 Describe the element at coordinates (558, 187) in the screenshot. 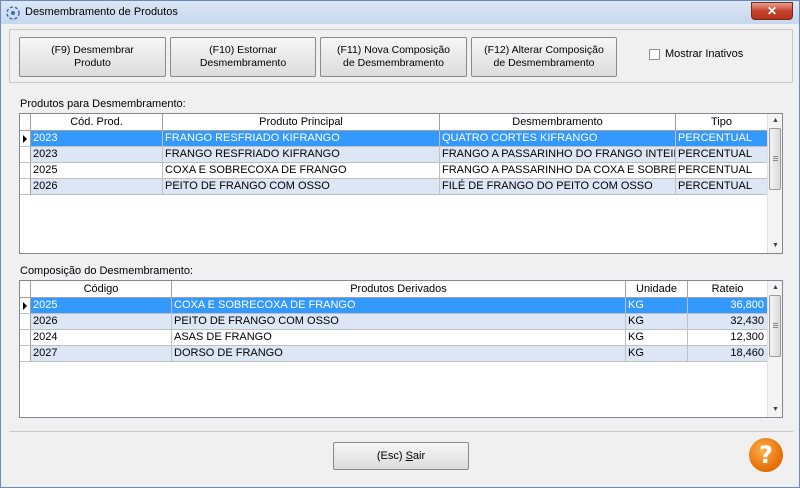

I see `cell-desmembramento: FILÉ DE FRANGO DO PEITO COM OSSO` at that location.